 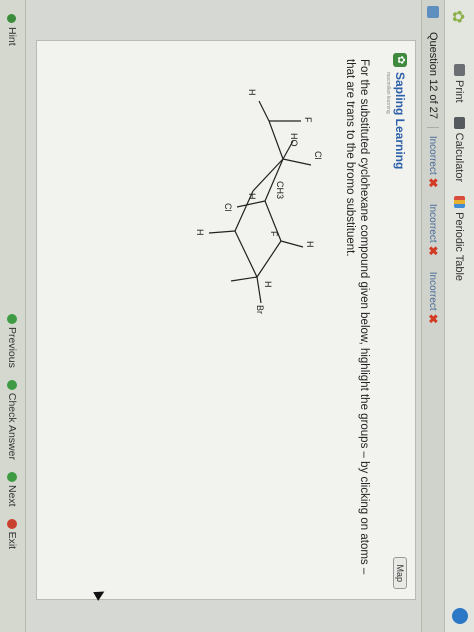 I want to click on next-label: Next, so click(x=12, y=495).